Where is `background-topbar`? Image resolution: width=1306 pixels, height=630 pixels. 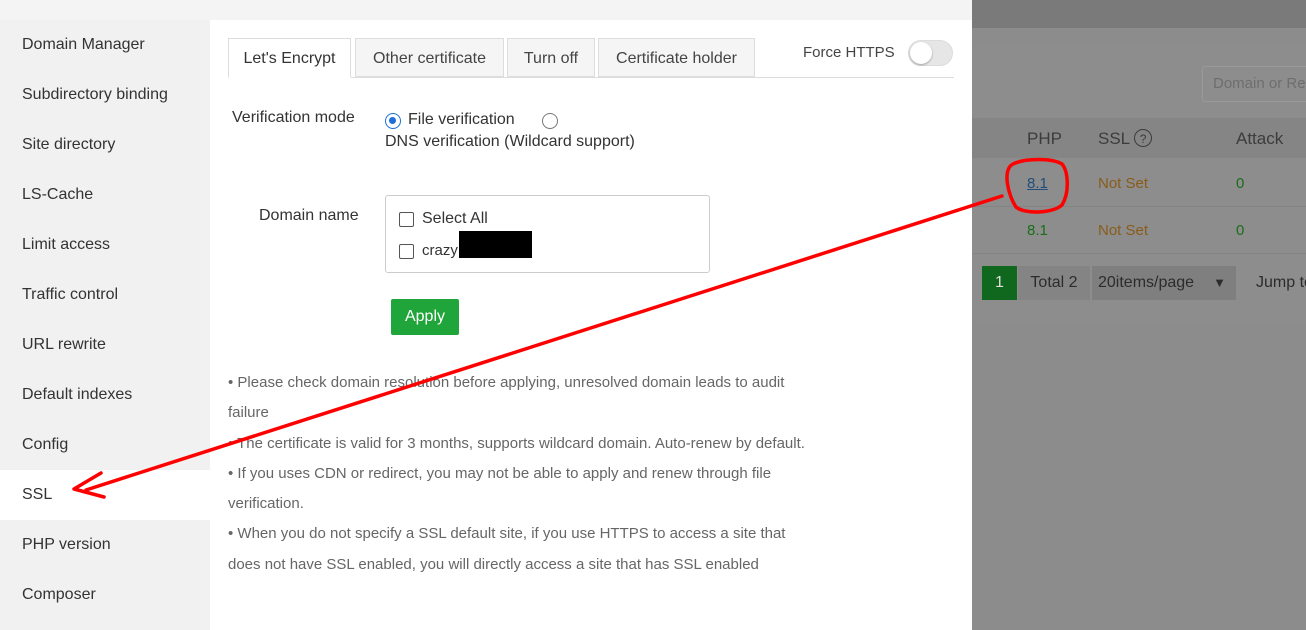 background-topbar is located at coordinates (1139, 14).